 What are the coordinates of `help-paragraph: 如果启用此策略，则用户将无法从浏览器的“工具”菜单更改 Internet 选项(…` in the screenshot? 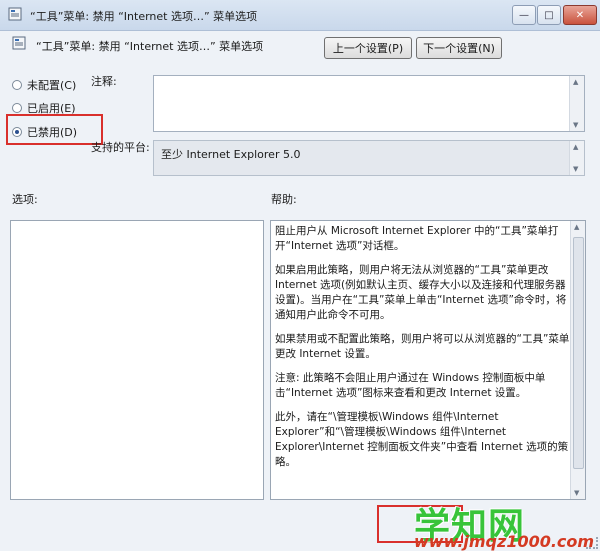 It's located at (421, 292).